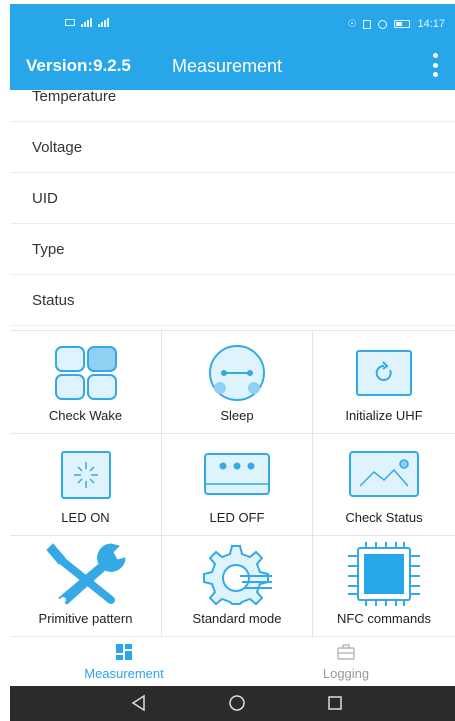  I want to click on check-status-button: Check Status, so click(384, 485).